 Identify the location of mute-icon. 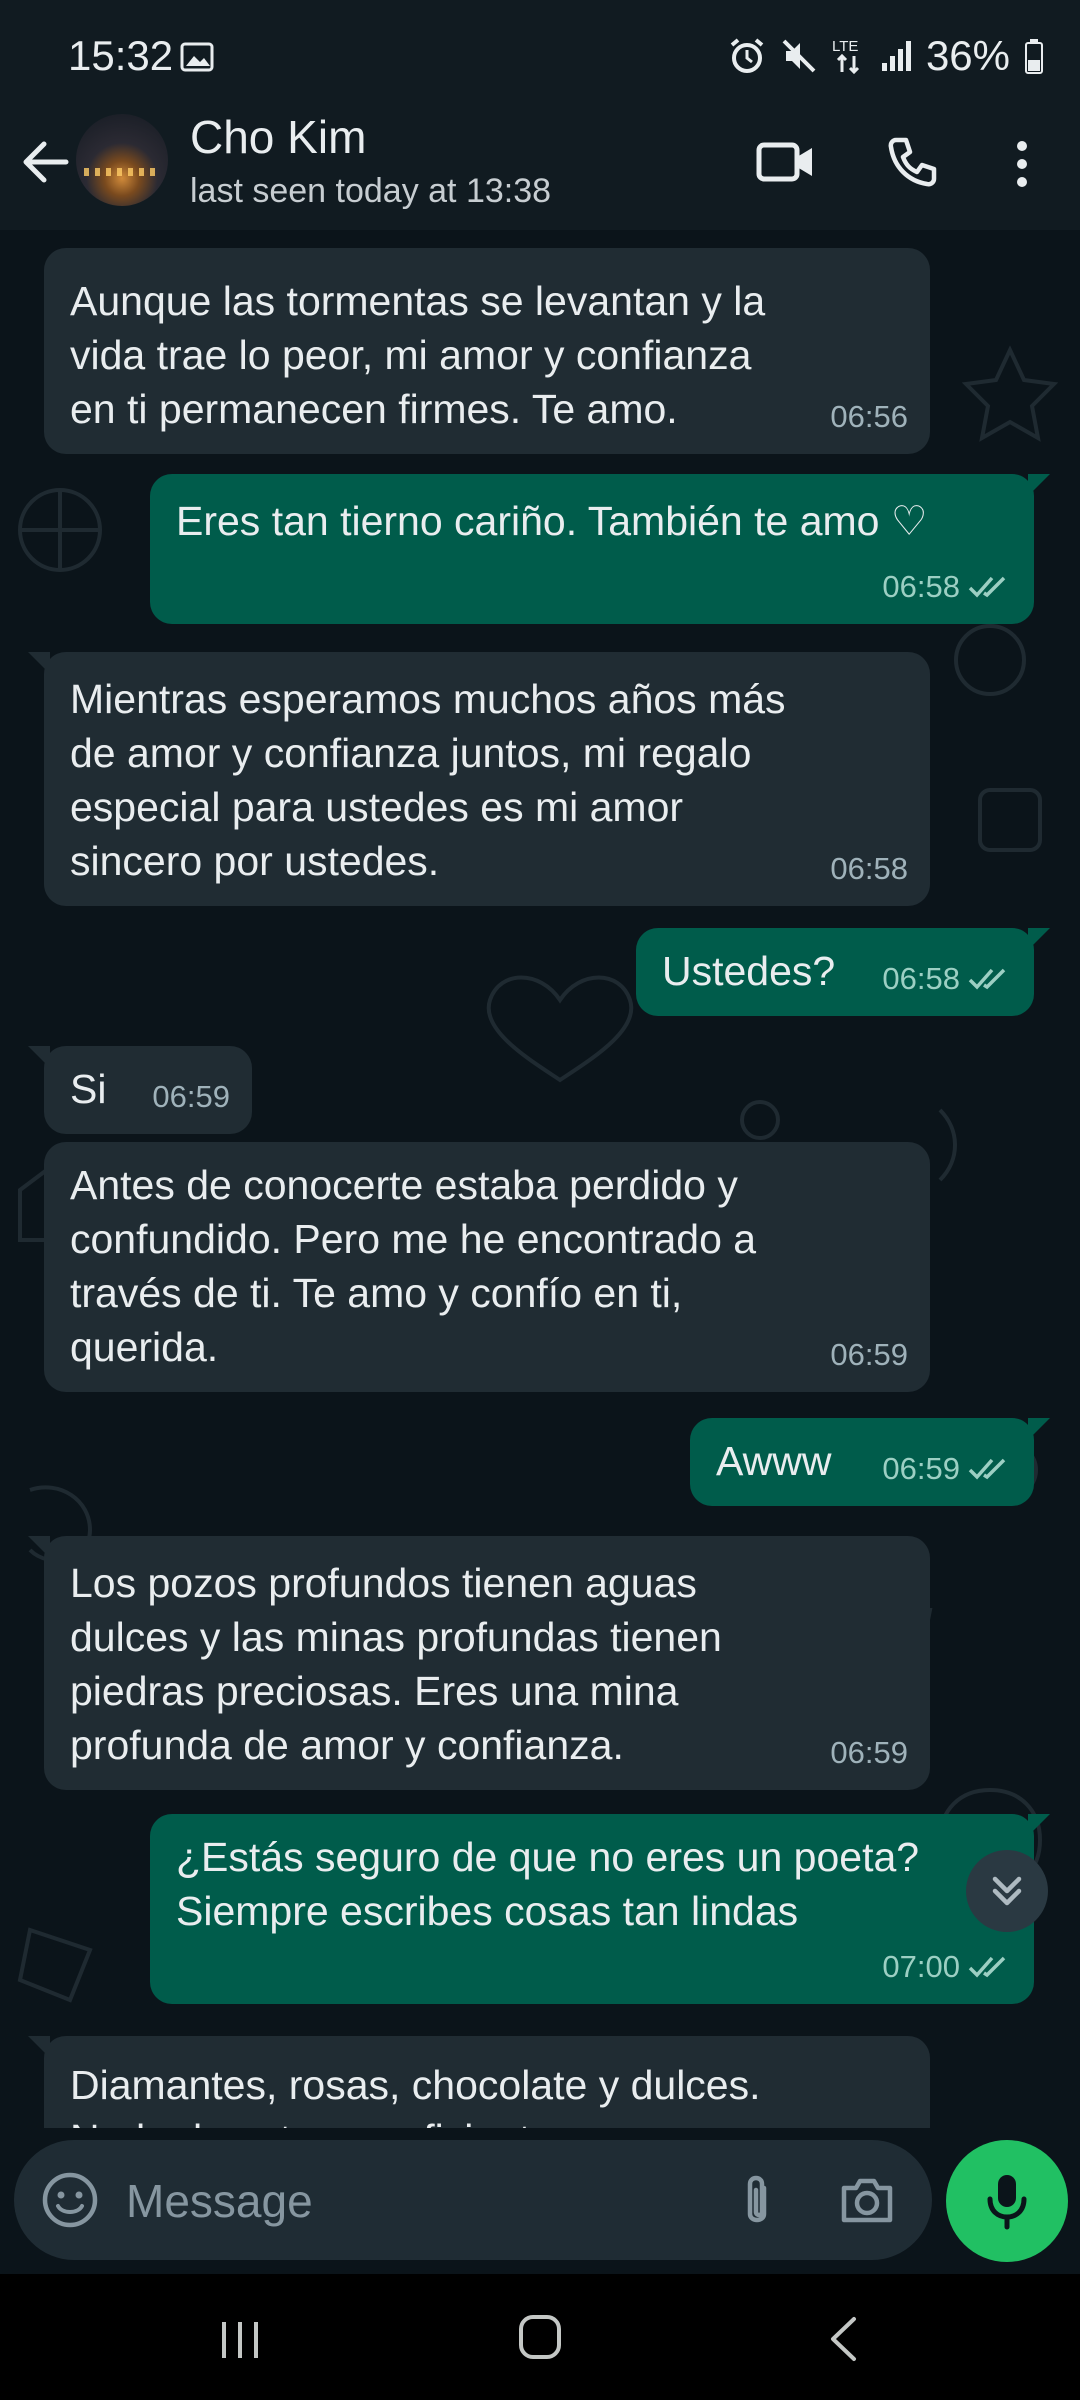
(799, 56).